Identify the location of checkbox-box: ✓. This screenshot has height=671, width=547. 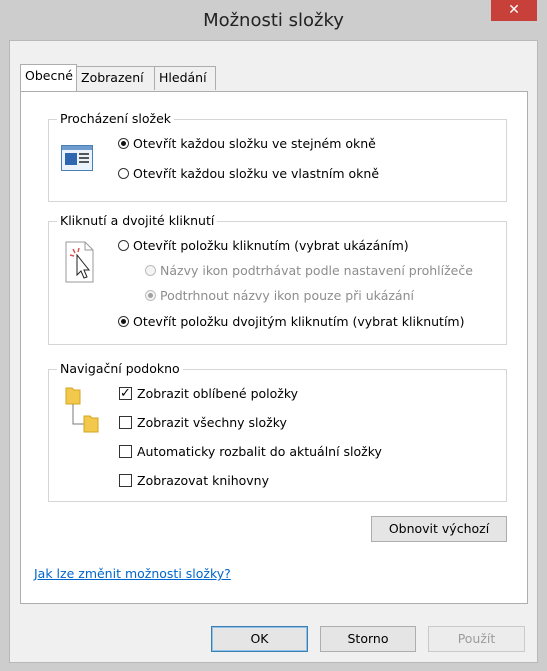
(125, 393).